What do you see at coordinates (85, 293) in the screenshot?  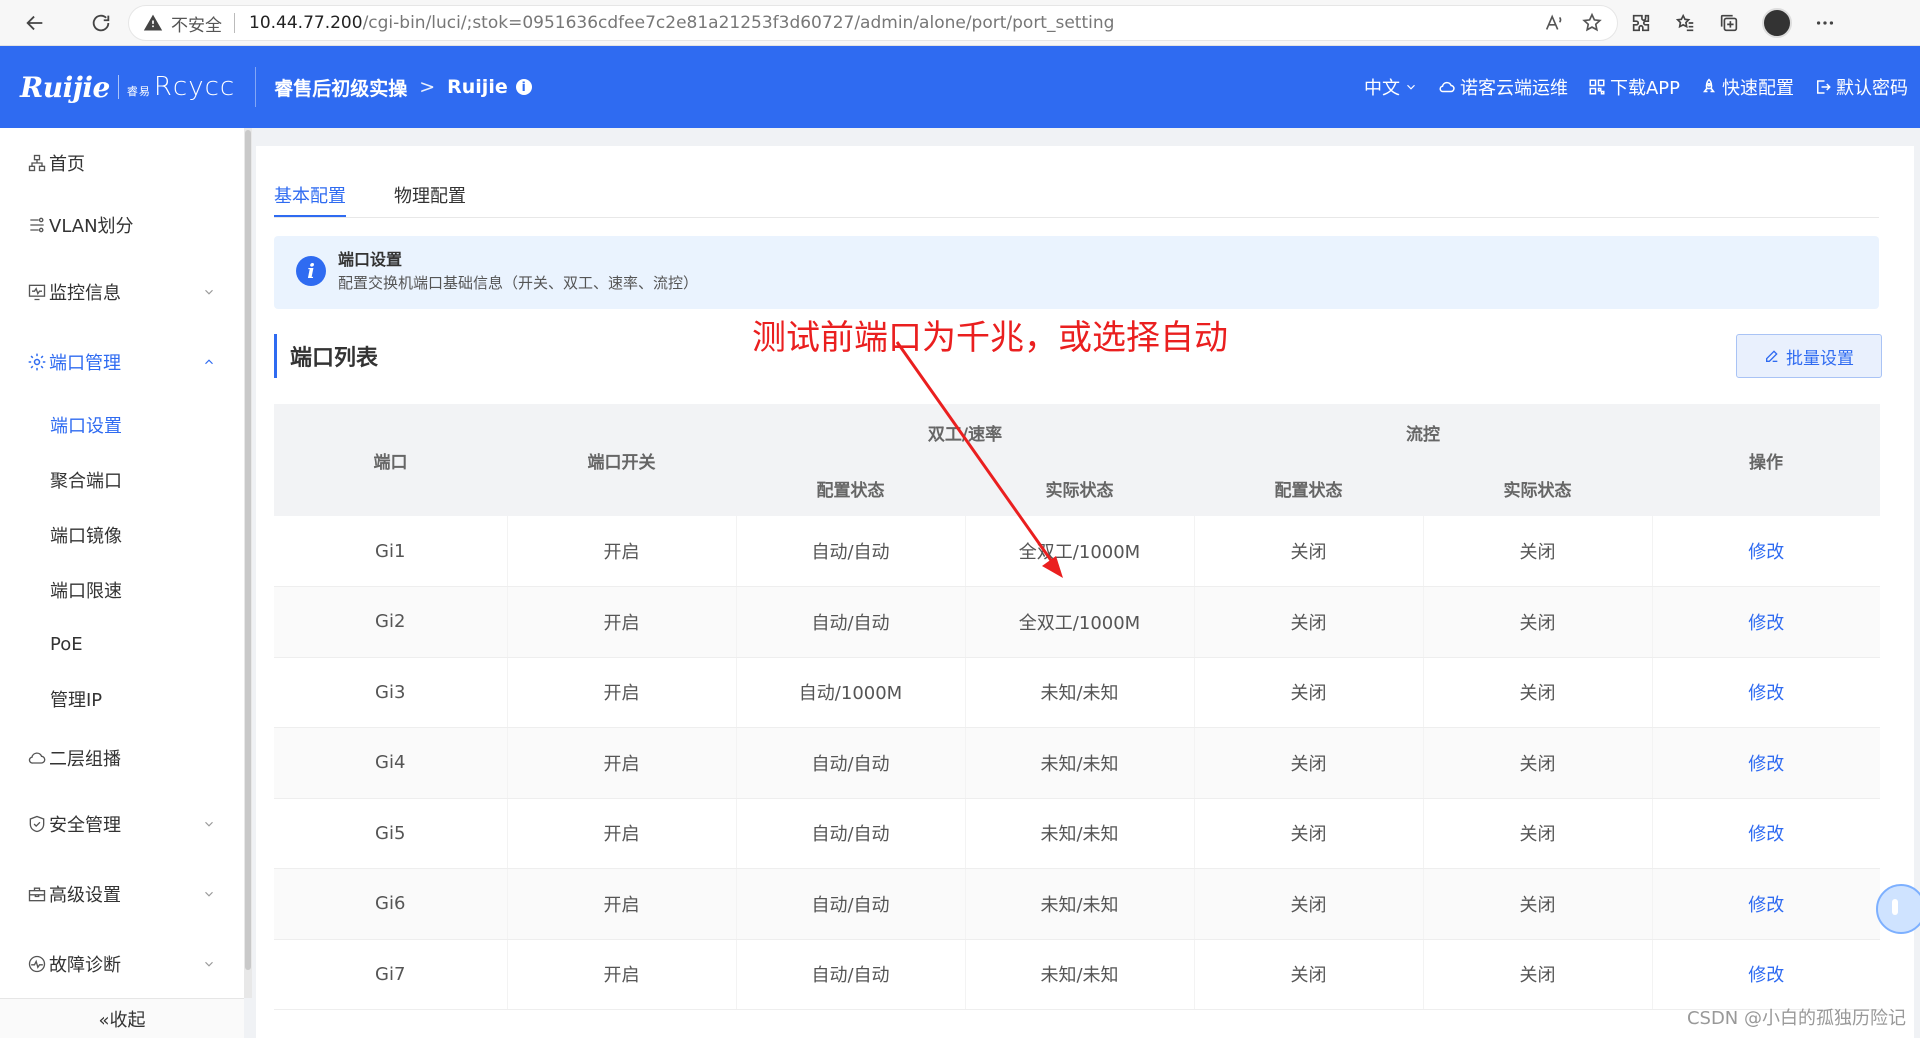 I see `sidebar-label-monitor: 监控信息` at bounding box center [85, 293].